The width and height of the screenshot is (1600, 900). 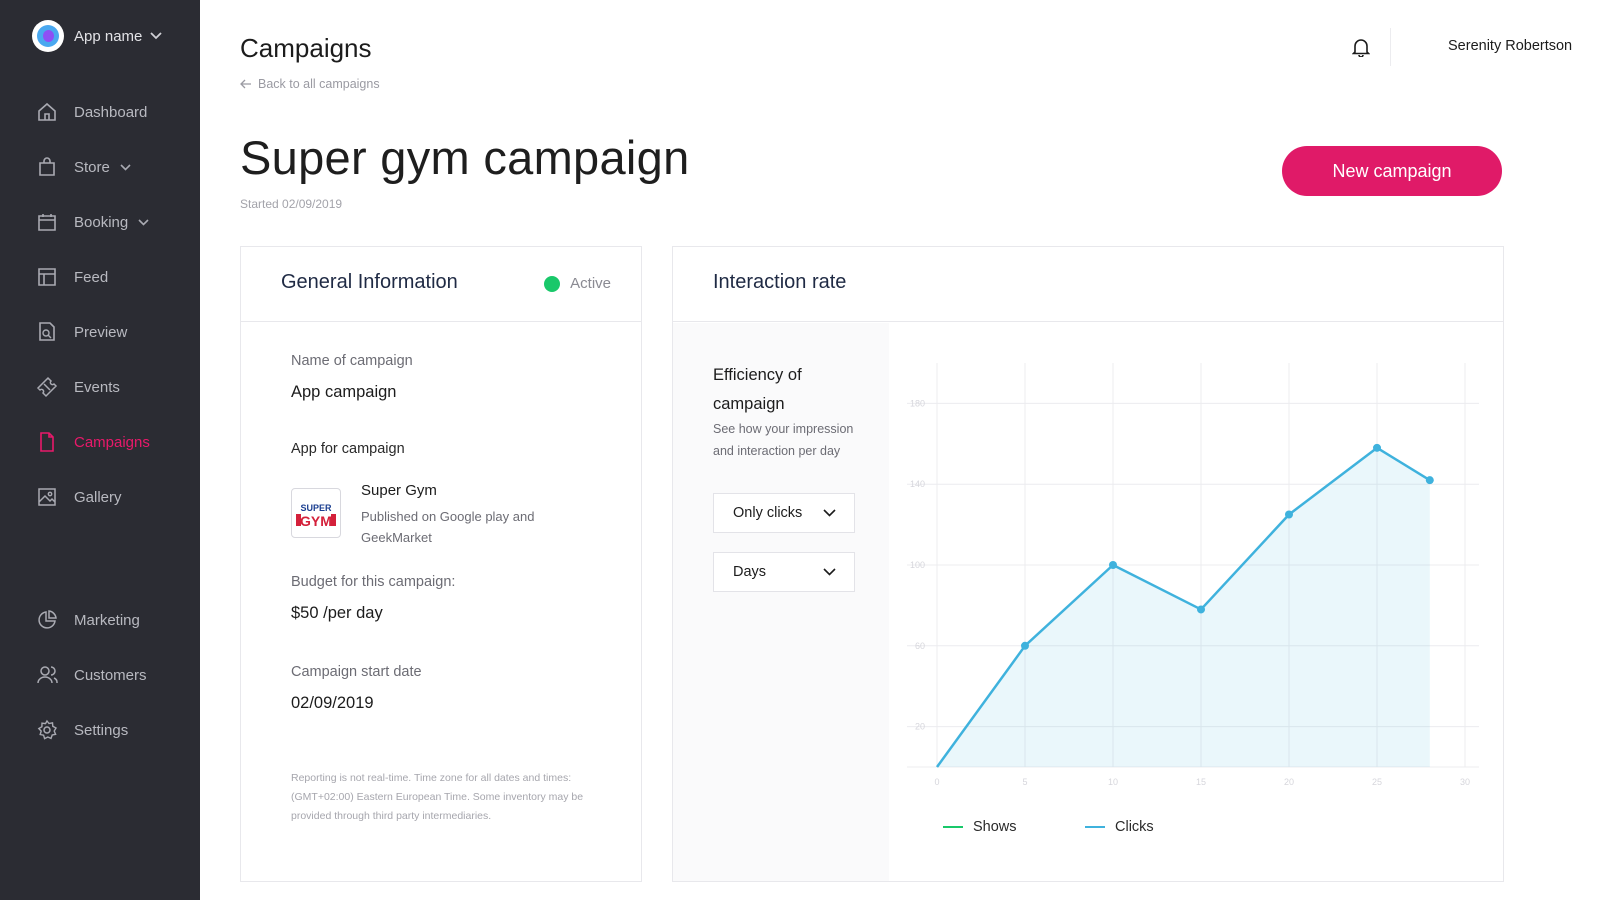 I want to click on sidebar-item-marketing: Marketing, so click(x=88, y=620).